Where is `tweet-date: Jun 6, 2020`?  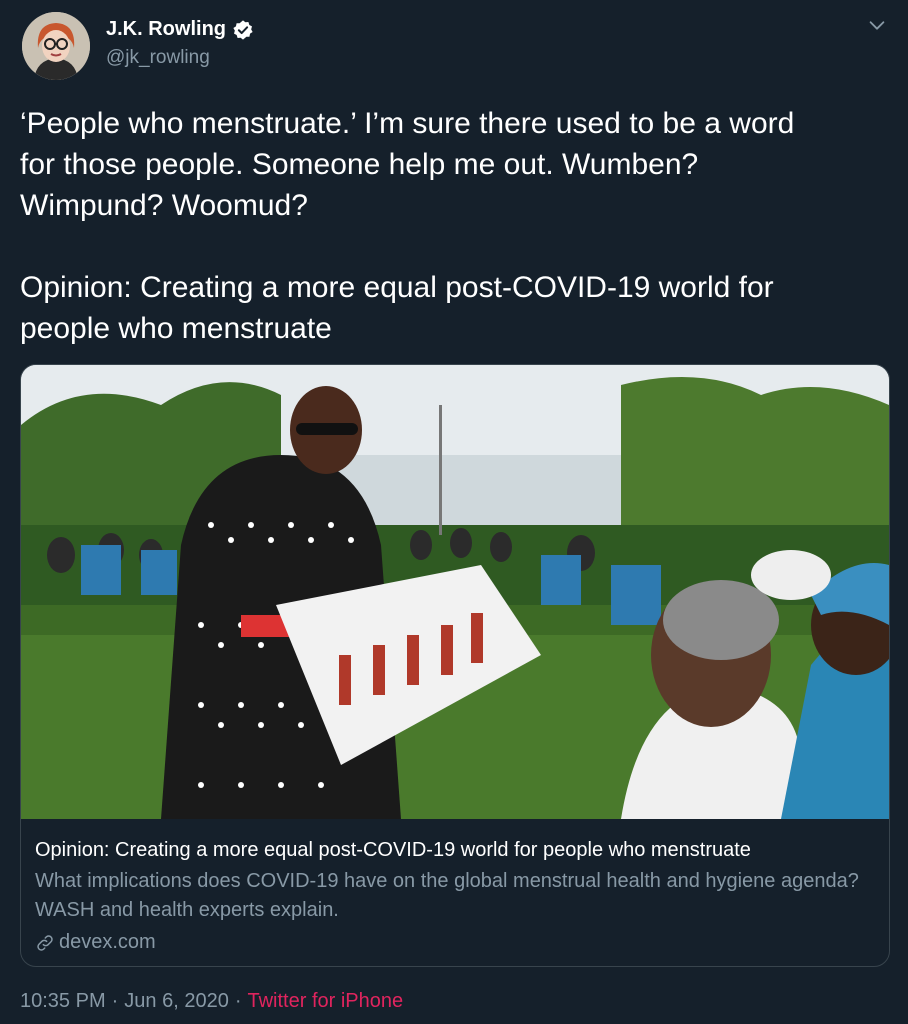
tweet-date: Jun 6, 2020 is located at coordinates (176, 1001).